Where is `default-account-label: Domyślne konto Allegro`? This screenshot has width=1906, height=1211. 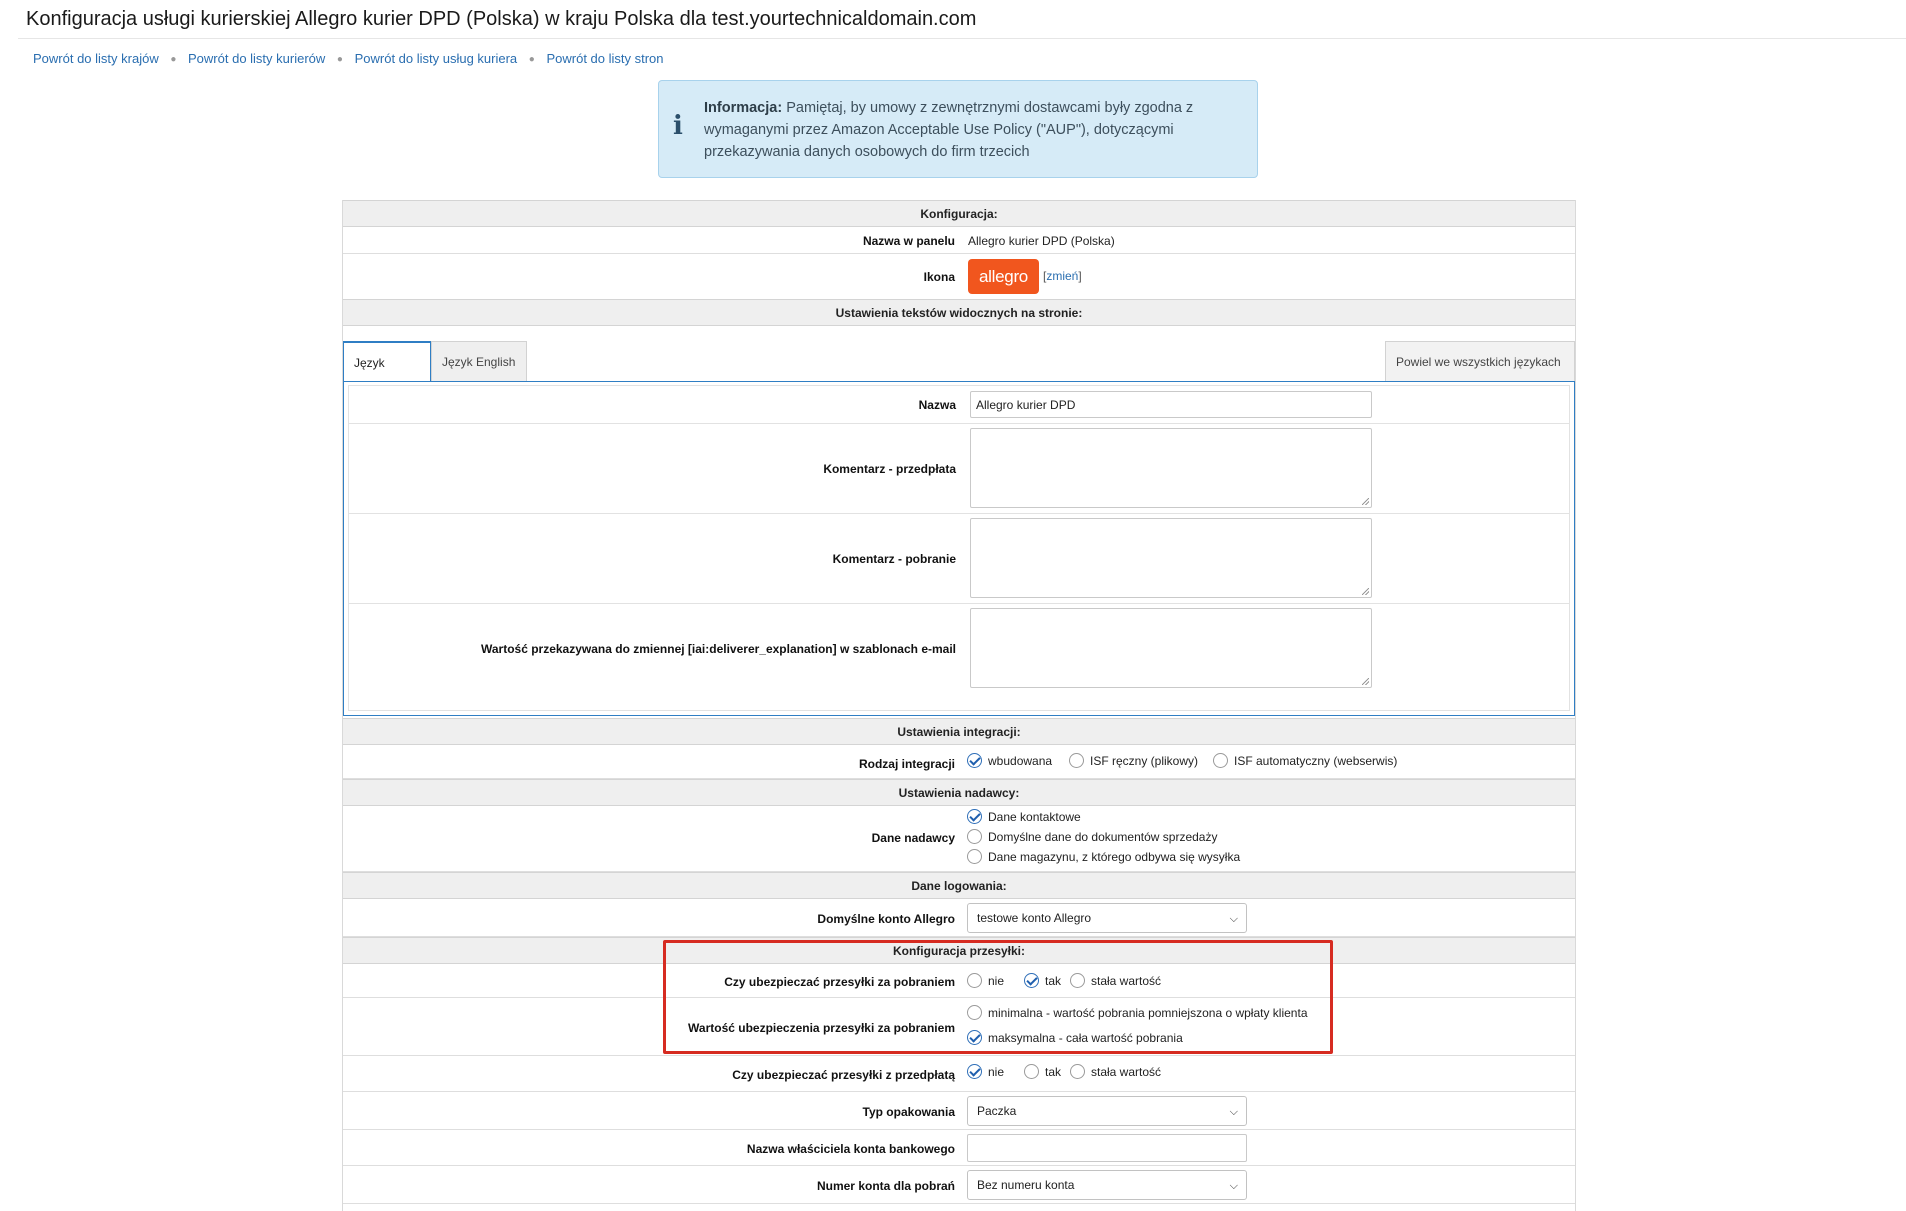 default-account-label: Domyślne konto Allegro is located at coordinates (886, 919).